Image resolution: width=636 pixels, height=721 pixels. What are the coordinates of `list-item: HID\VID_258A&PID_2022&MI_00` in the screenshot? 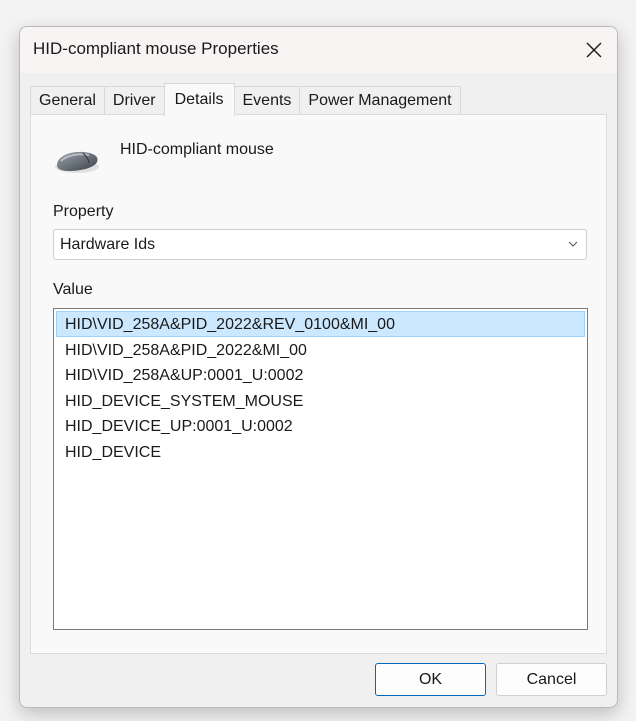 It's located at (320, 350).